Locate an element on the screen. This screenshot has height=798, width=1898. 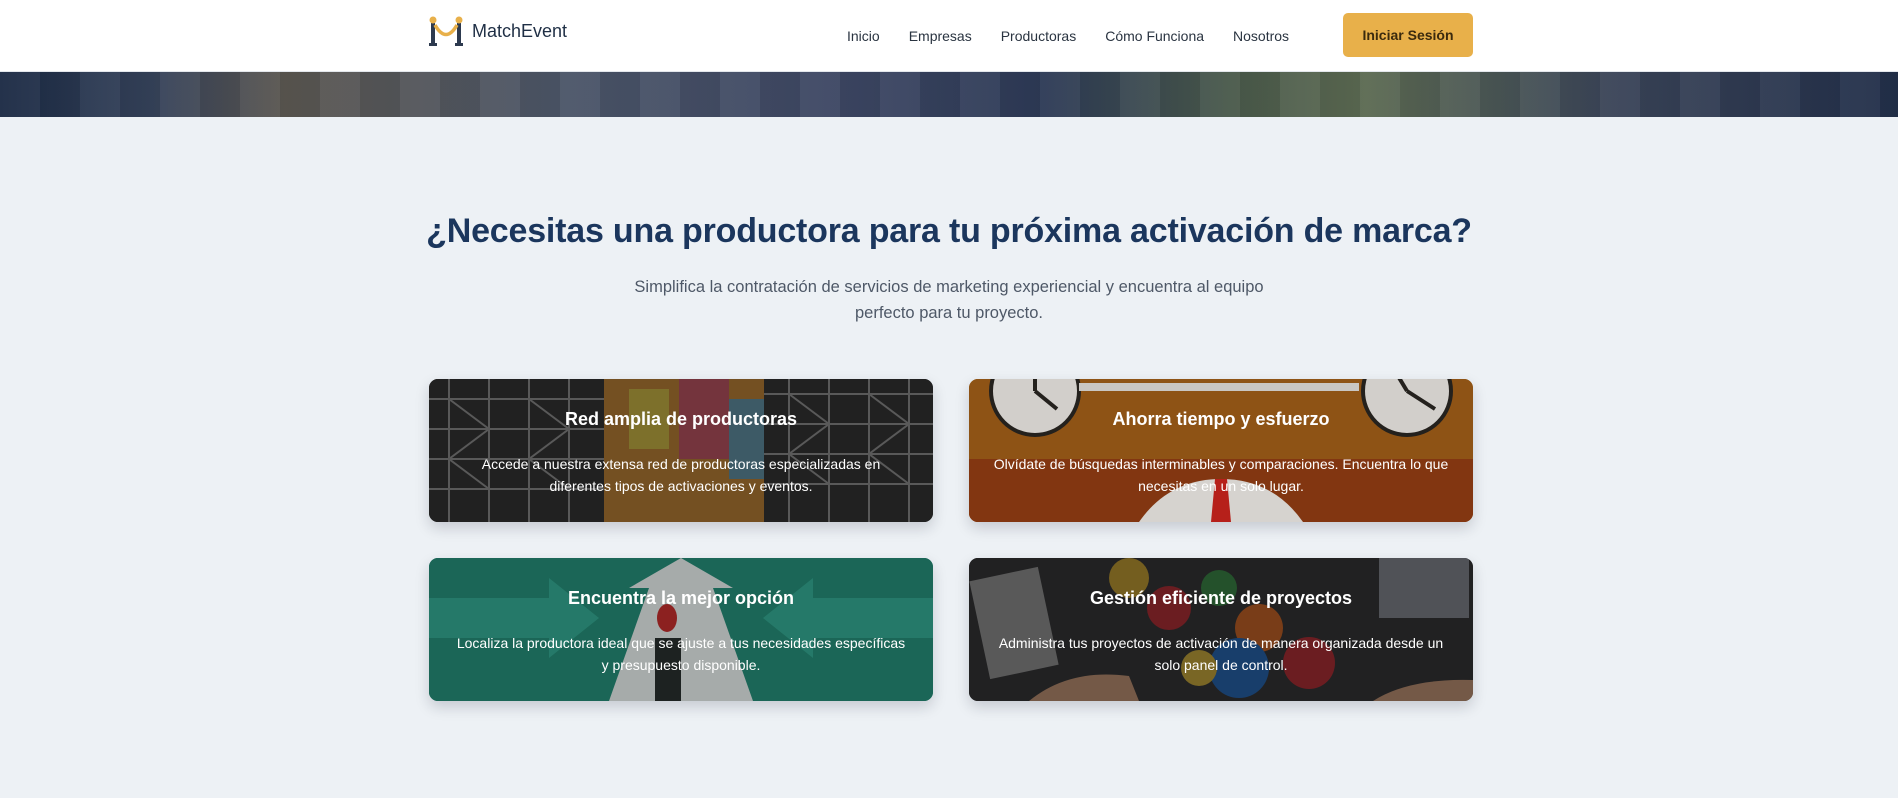
card-title: Gestión eficiente de proyectos is located at coordinates (1221, 598).